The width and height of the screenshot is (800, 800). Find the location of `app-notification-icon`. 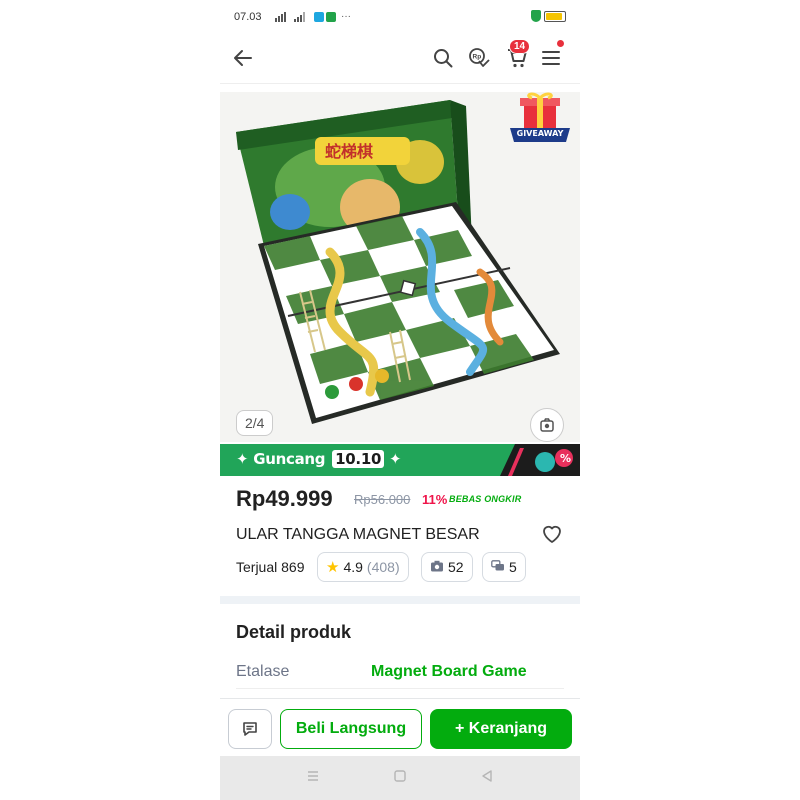

app-notification-icon is located at coordinates (319, 16).